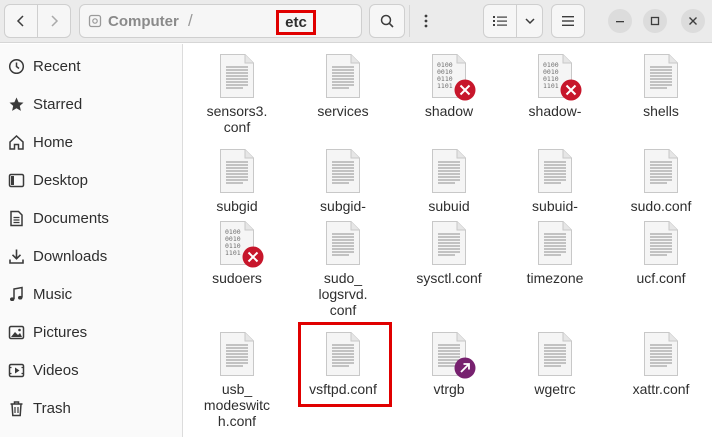 The width and height of the screenshot is (712, 437). I want to click on file-item: sysctl.conf, so click(449, 260).